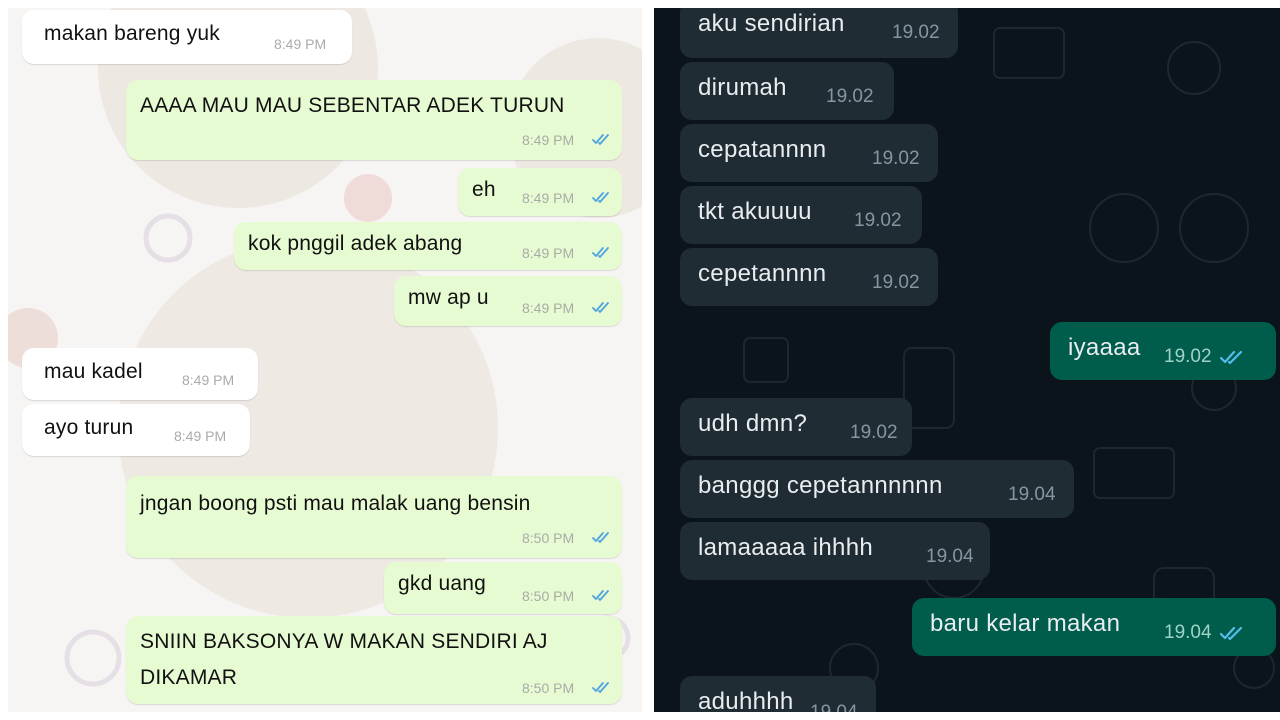  I want to click on message-text: mw ap u, so click(448, 297).